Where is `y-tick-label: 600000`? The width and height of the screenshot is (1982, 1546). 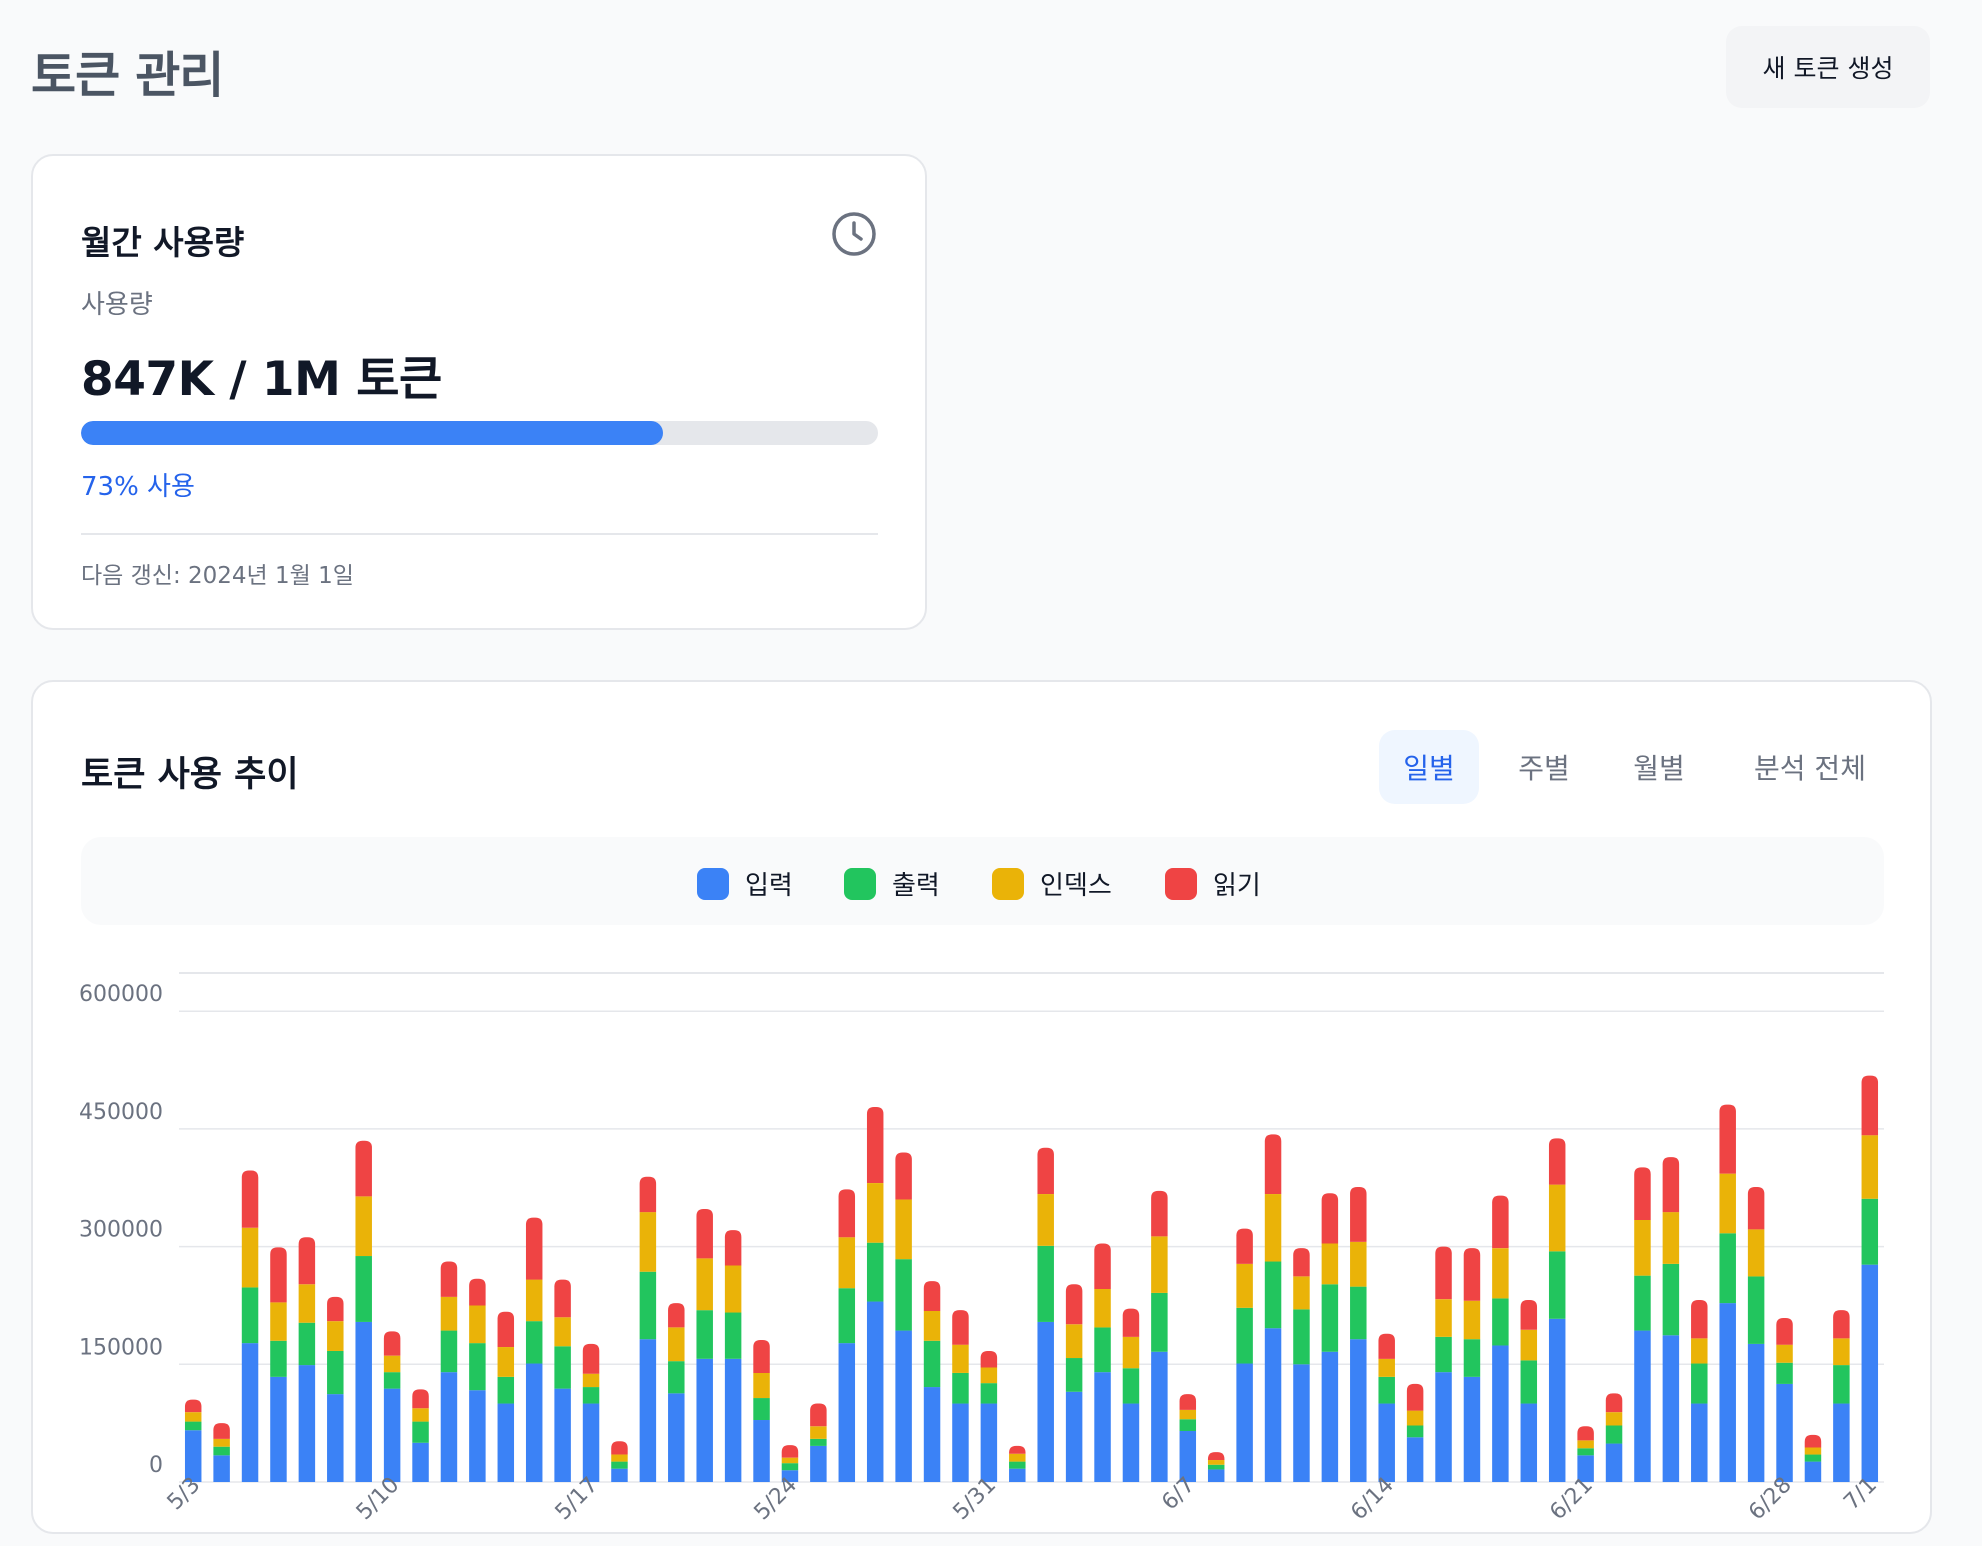 y-tick-label: 600000 is located at coordinates (121, 994).